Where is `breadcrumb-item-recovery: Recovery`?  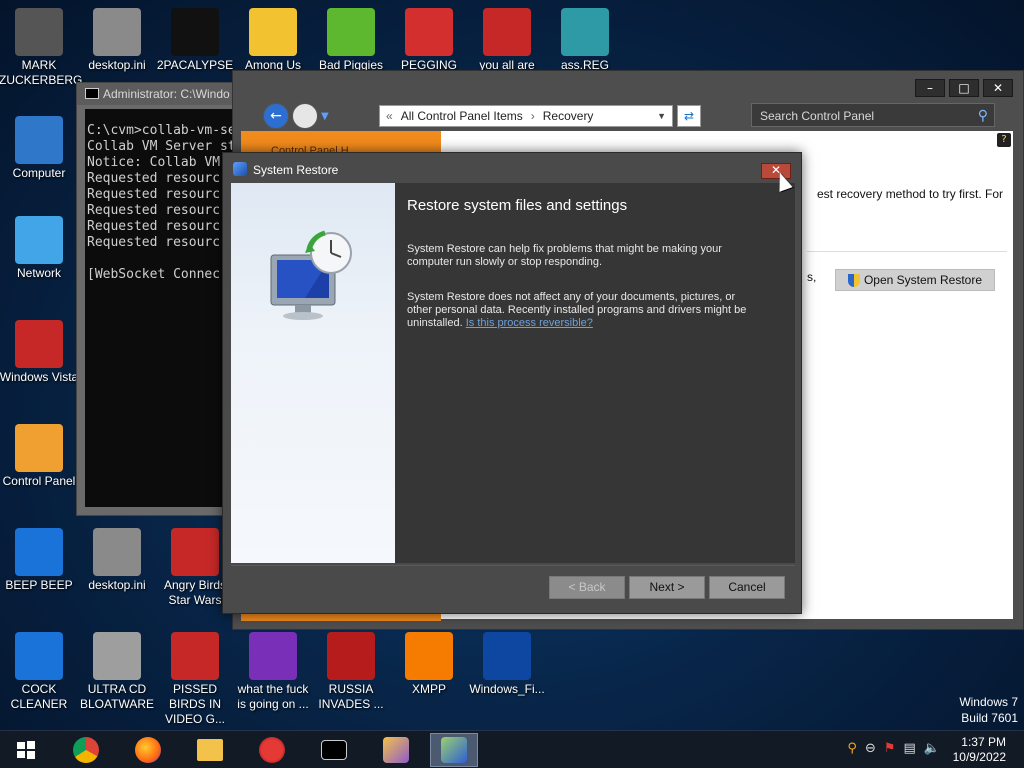 breadcrumb-item-recovery: Recovery is located at coordinates (568, 116).